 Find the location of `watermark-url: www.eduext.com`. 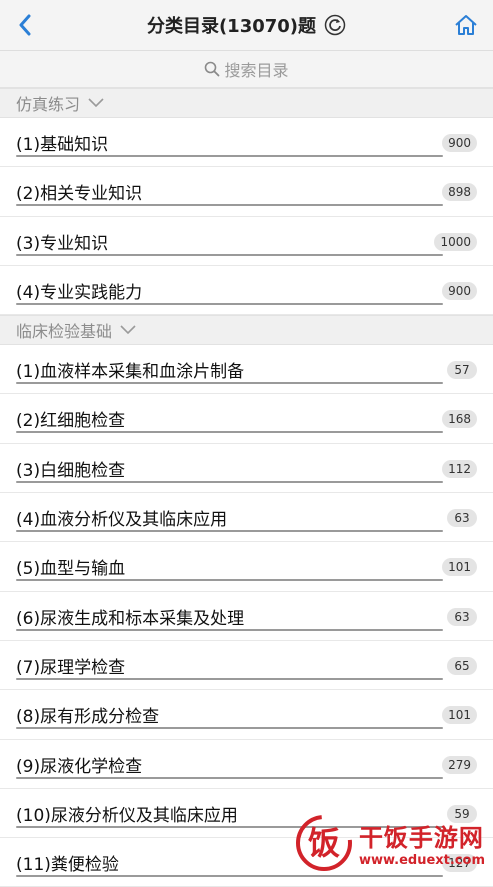

watermark-url: www.eduext.com is located at coordinates (421, 860).